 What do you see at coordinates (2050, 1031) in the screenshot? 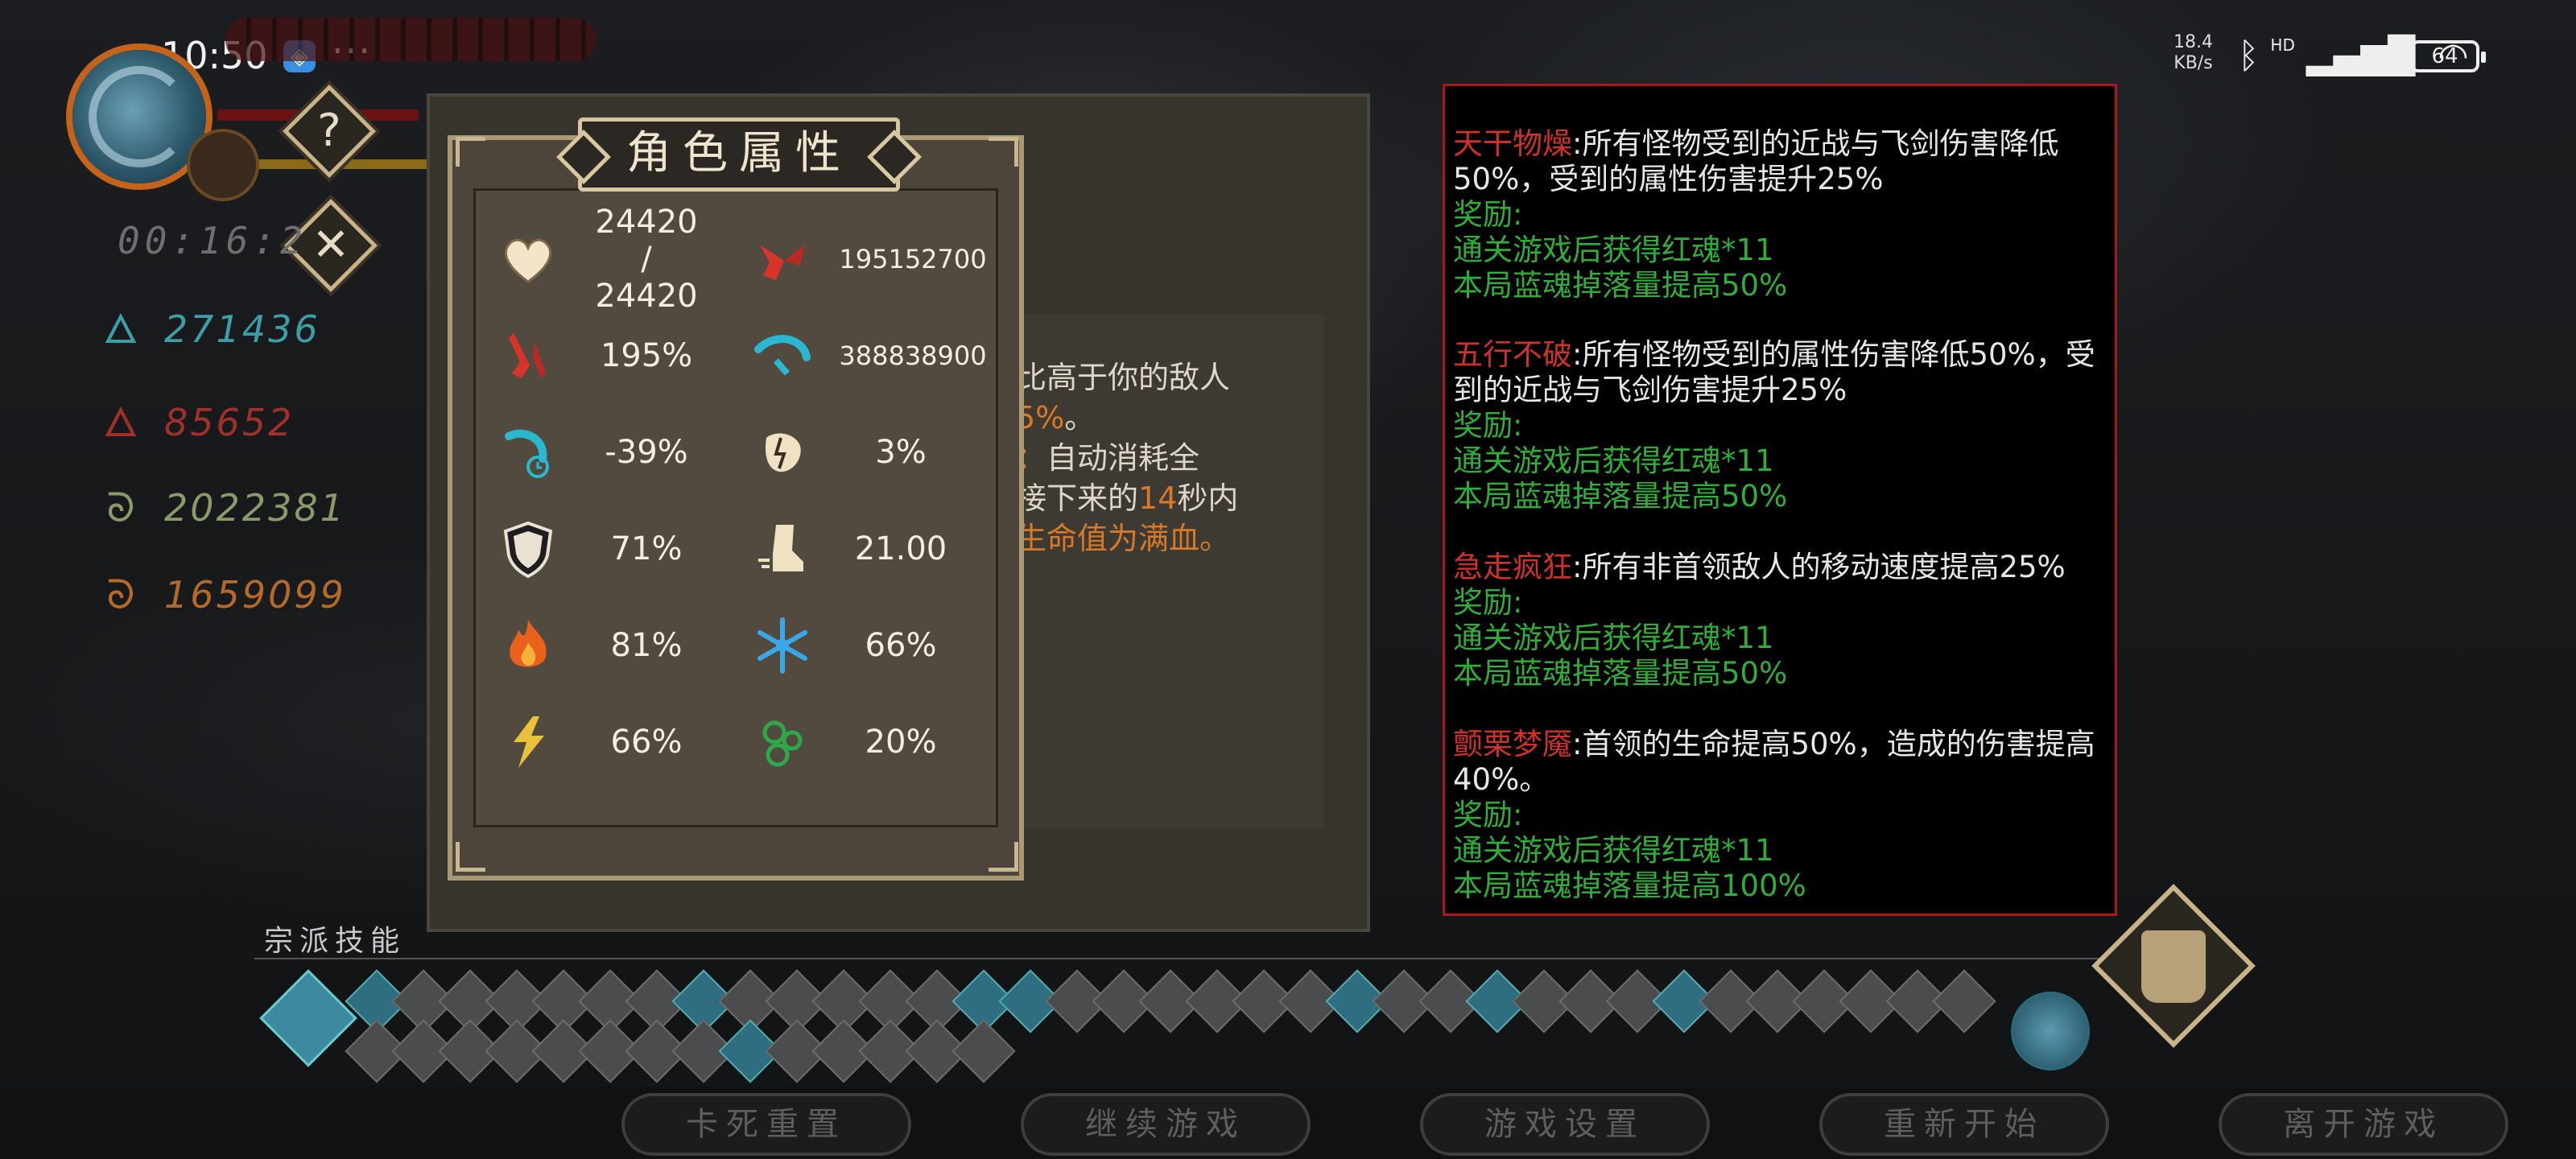
I see `skill-orb-icon` at bounding box center [2050, 1031].